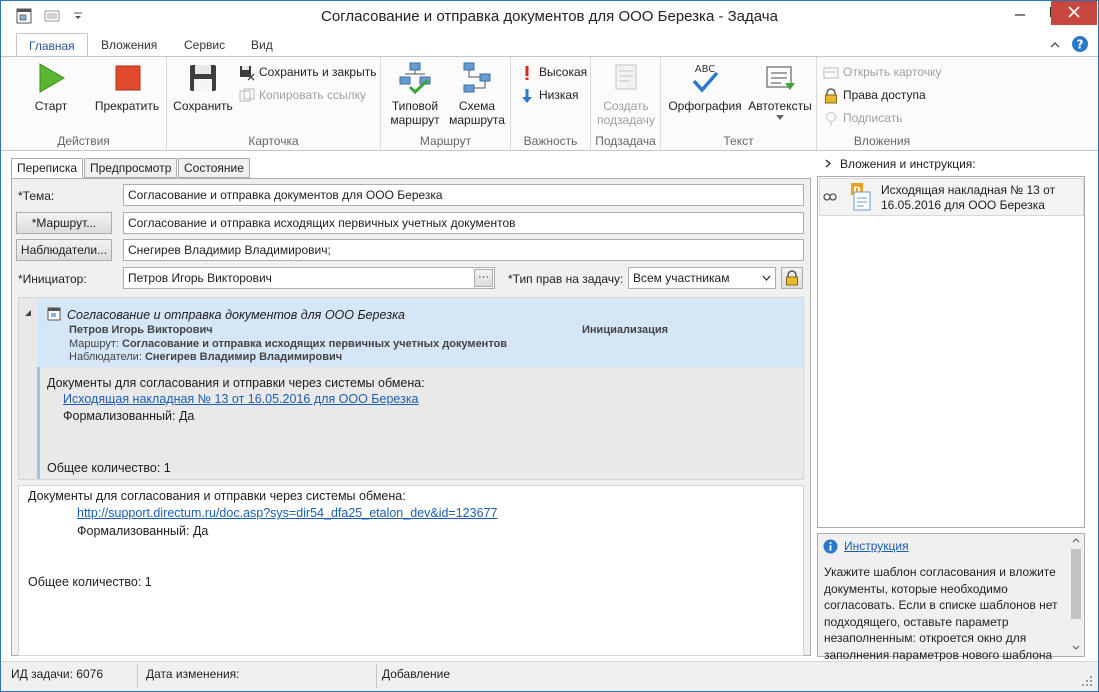  I want to click on high-importance-icon, so click(527, 73).